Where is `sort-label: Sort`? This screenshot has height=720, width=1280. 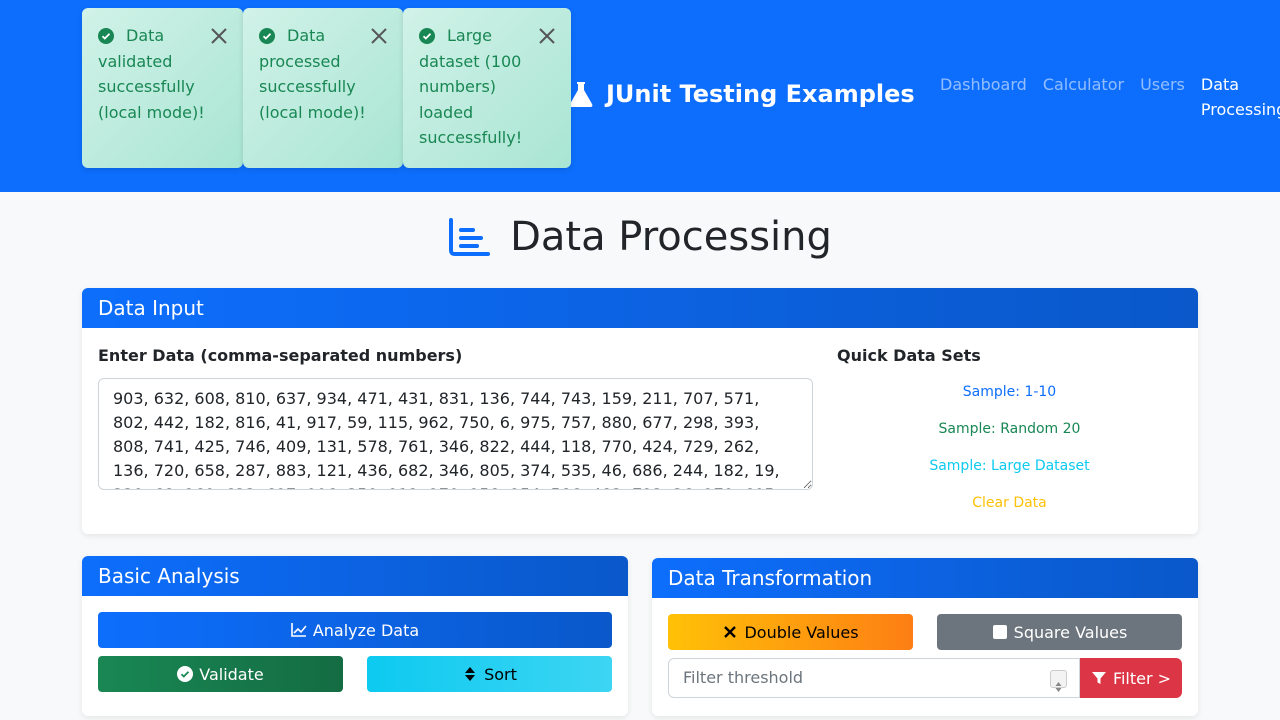 sort-label: Sort is located at coordinates (500, 674).